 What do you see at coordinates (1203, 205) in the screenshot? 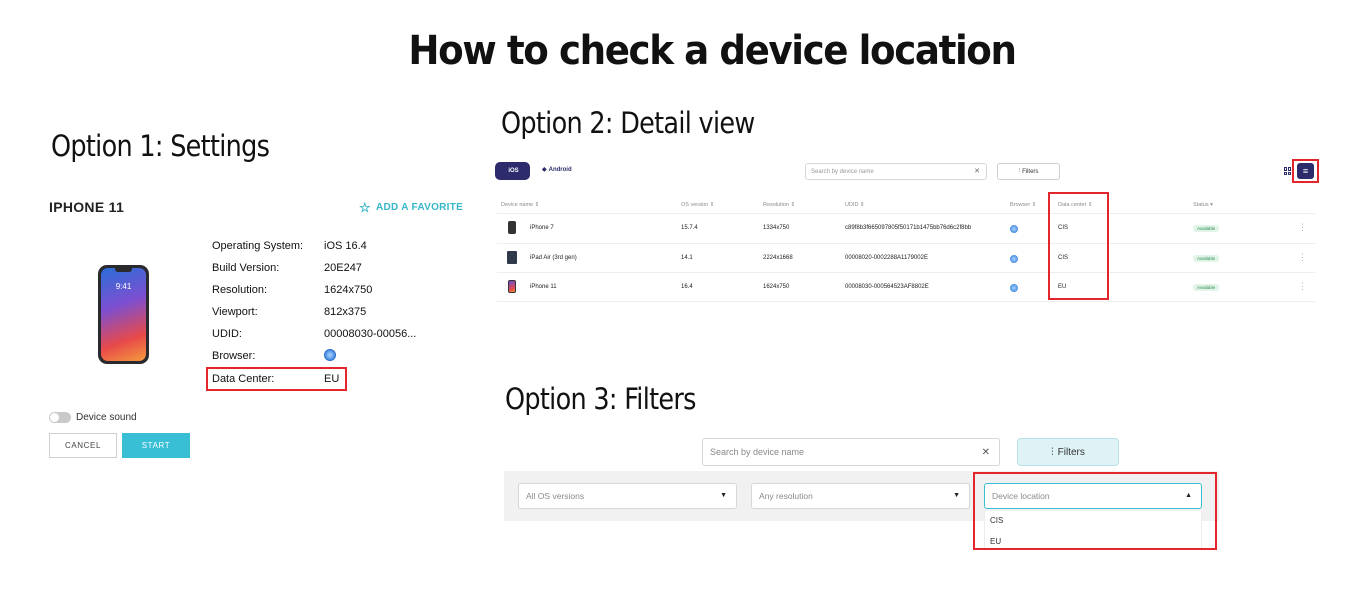
I see `col-status: Status ▾` at bounding box center [1203, 205].